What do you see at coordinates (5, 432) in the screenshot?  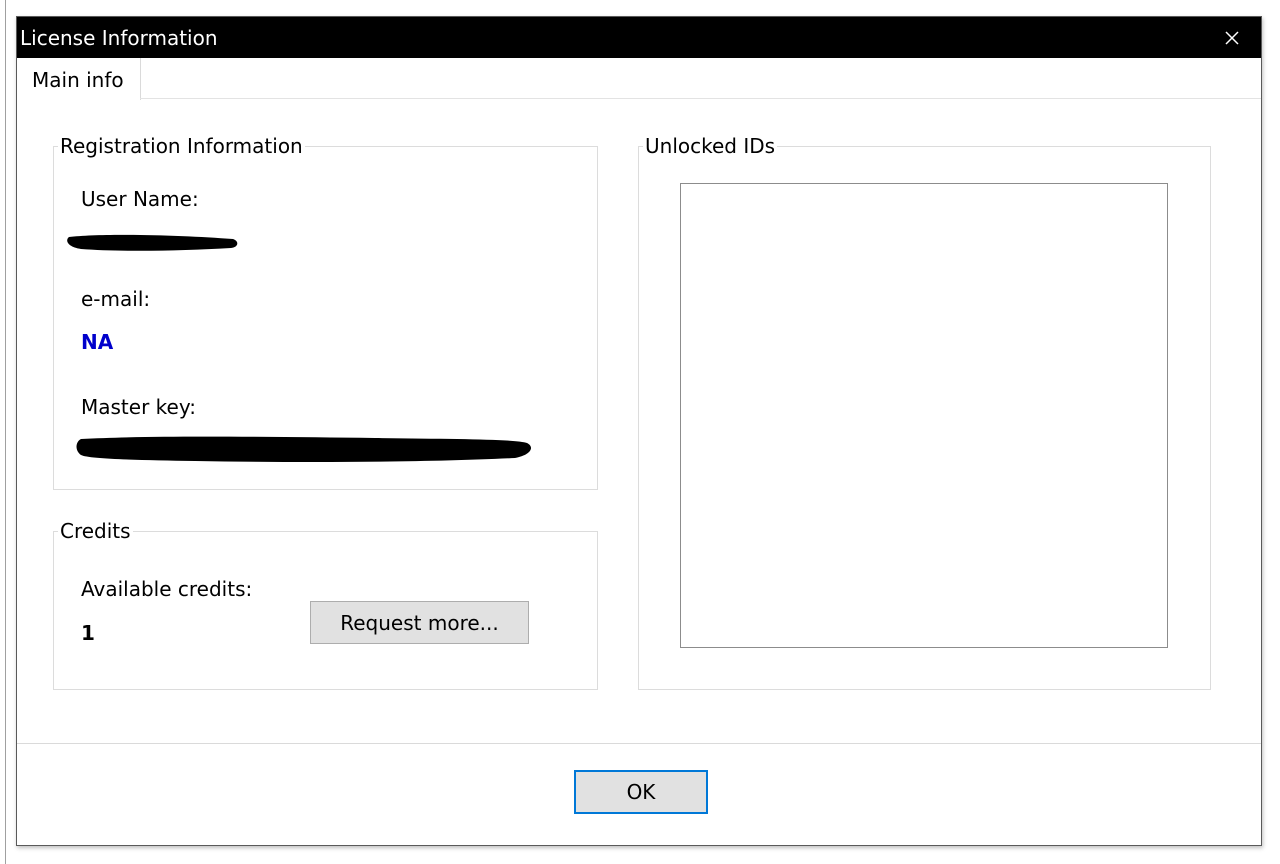 I see `background-window-edge` at bounding box center [5, 432].